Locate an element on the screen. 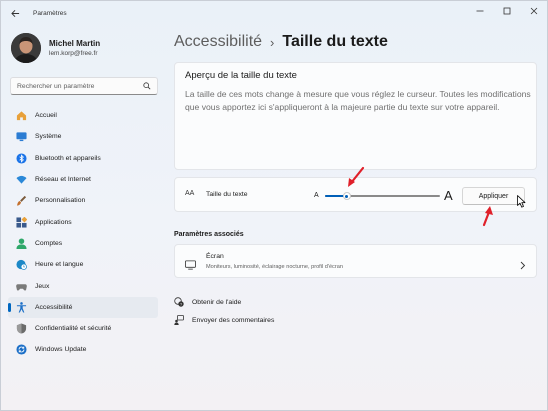 The width and height of the screenshot is (548, 411). sidebar-item-windows-update: Windows Update is located at coordinates (83, 349).